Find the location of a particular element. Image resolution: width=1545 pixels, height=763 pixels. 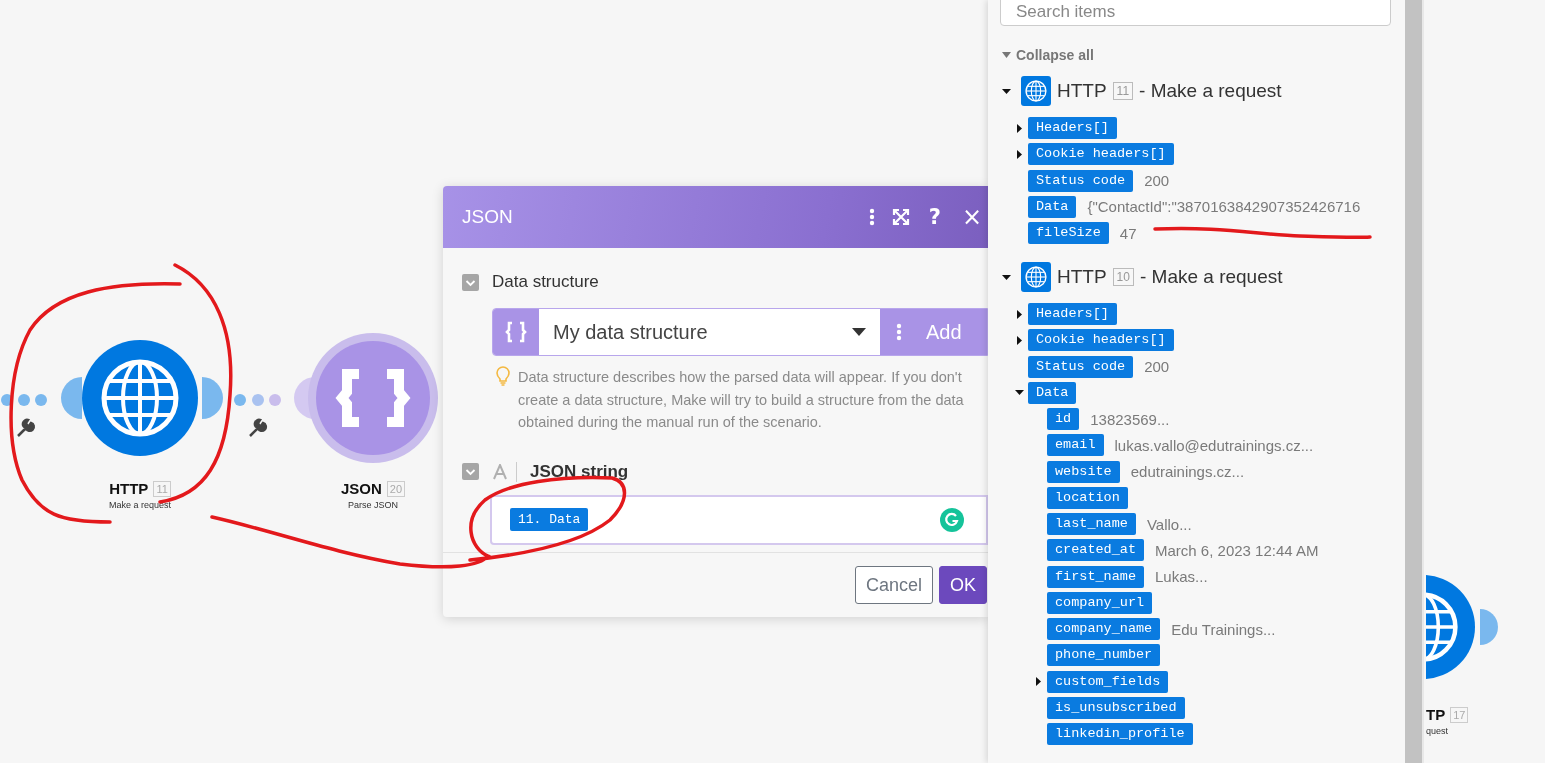

caret-icon is located at coordinates (1006, 55).